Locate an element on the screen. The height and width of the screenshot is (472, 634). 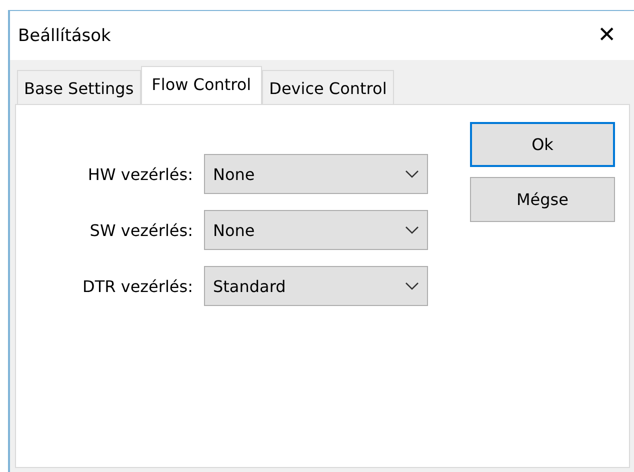
close-button: ✕ is located at coordinates (607, 35).